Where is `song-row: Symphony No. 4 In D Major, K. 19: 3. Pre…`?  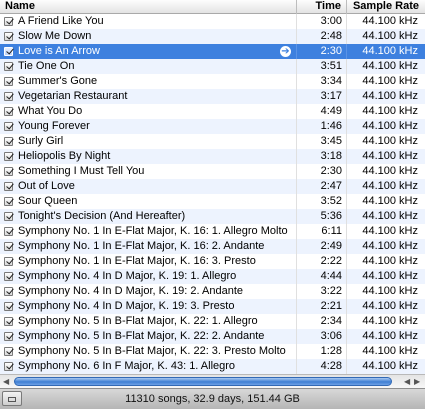
song-row: Symphony No. 4 In D Major, K. 19: 3. Pre… is located at coordinates (212, 306).